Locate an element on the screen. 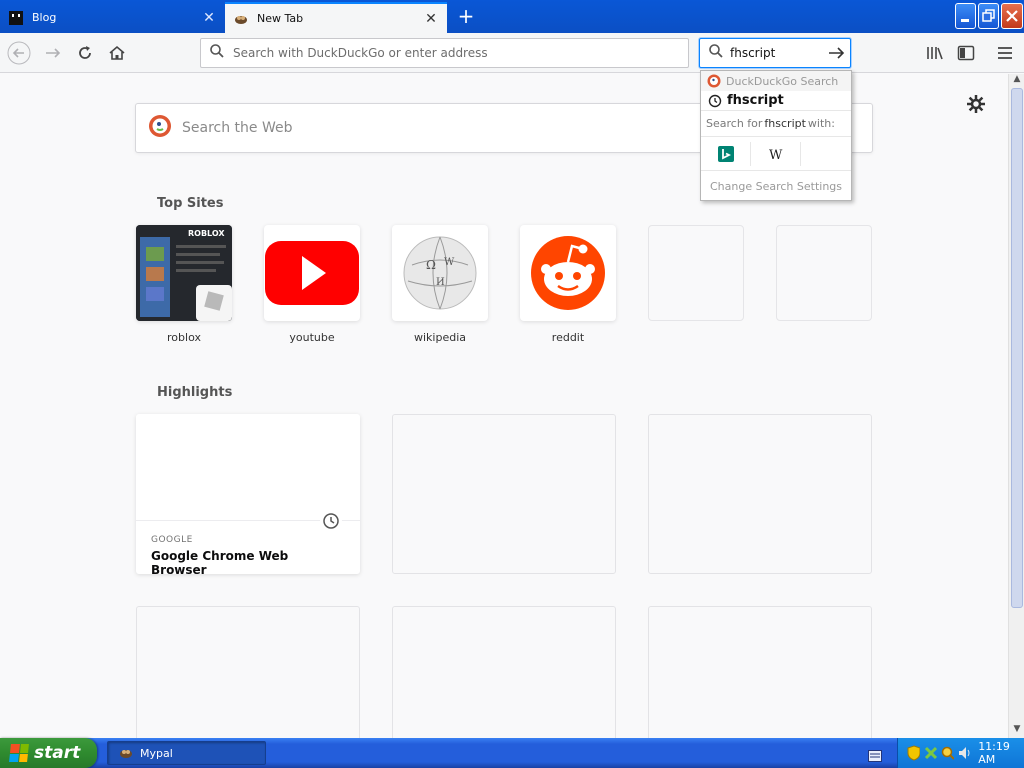 This screenshot has width=1024, height=768. highlight-card: GOOGLE Google Chrome Web Browser is located at coordinates (248, 495).